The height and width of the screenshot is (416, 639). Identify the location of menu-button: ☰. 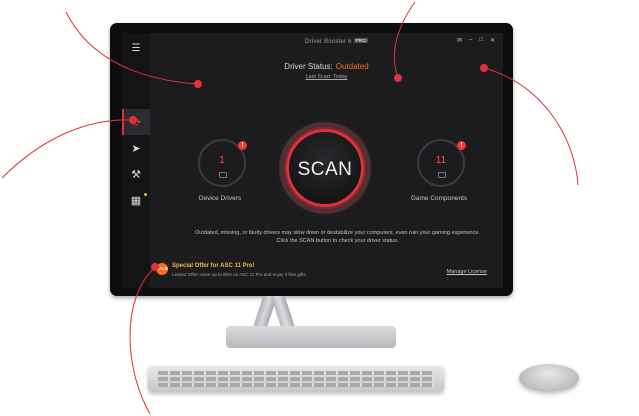
(136, 48).